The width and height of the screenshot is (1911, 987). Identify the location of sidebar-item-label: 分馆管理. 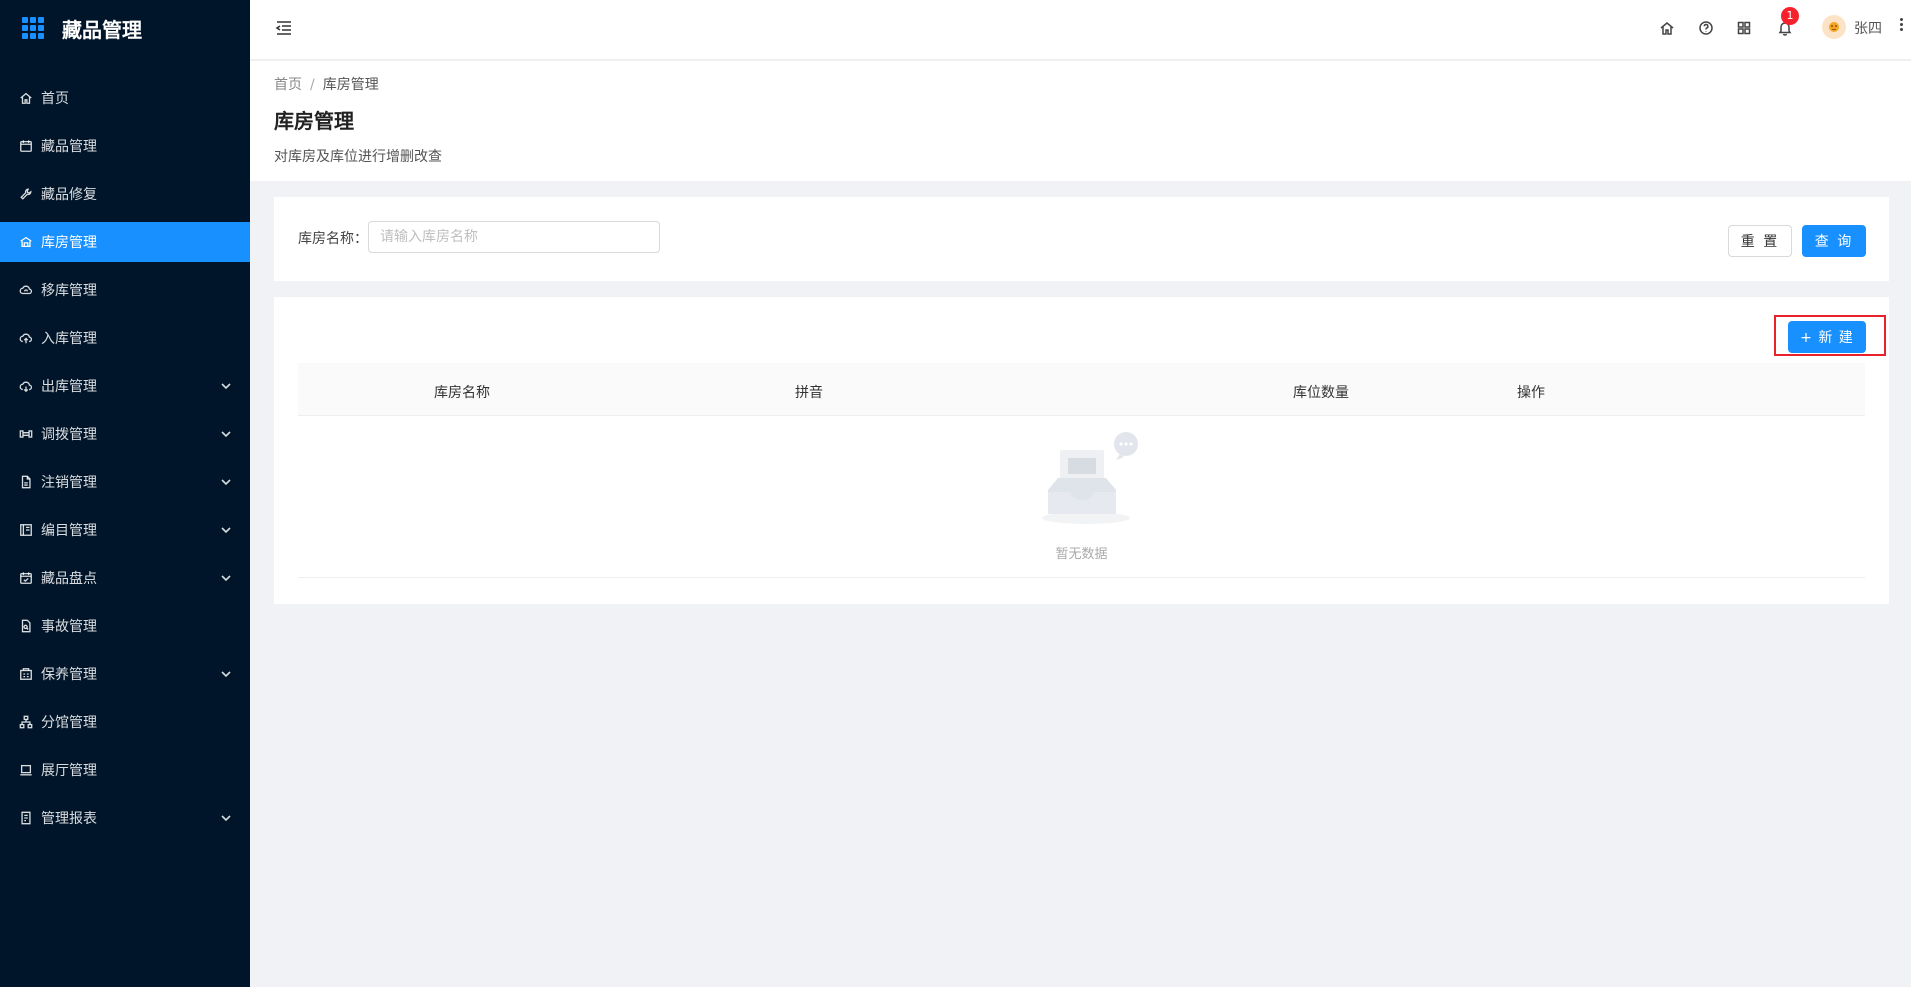
(69, 723).